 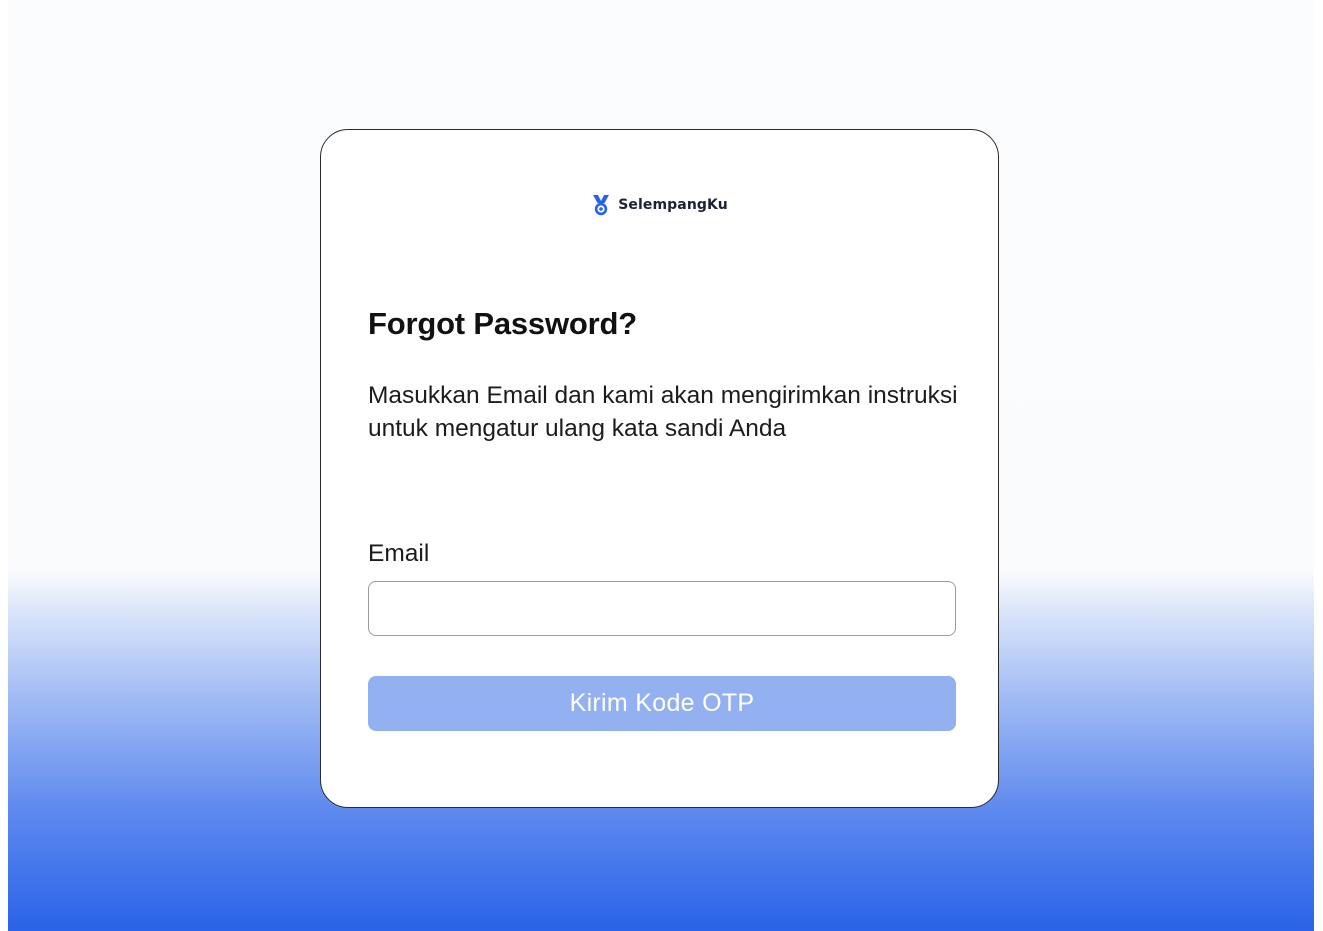 I want to click on email-label: Email, so click(x=399, y=553).